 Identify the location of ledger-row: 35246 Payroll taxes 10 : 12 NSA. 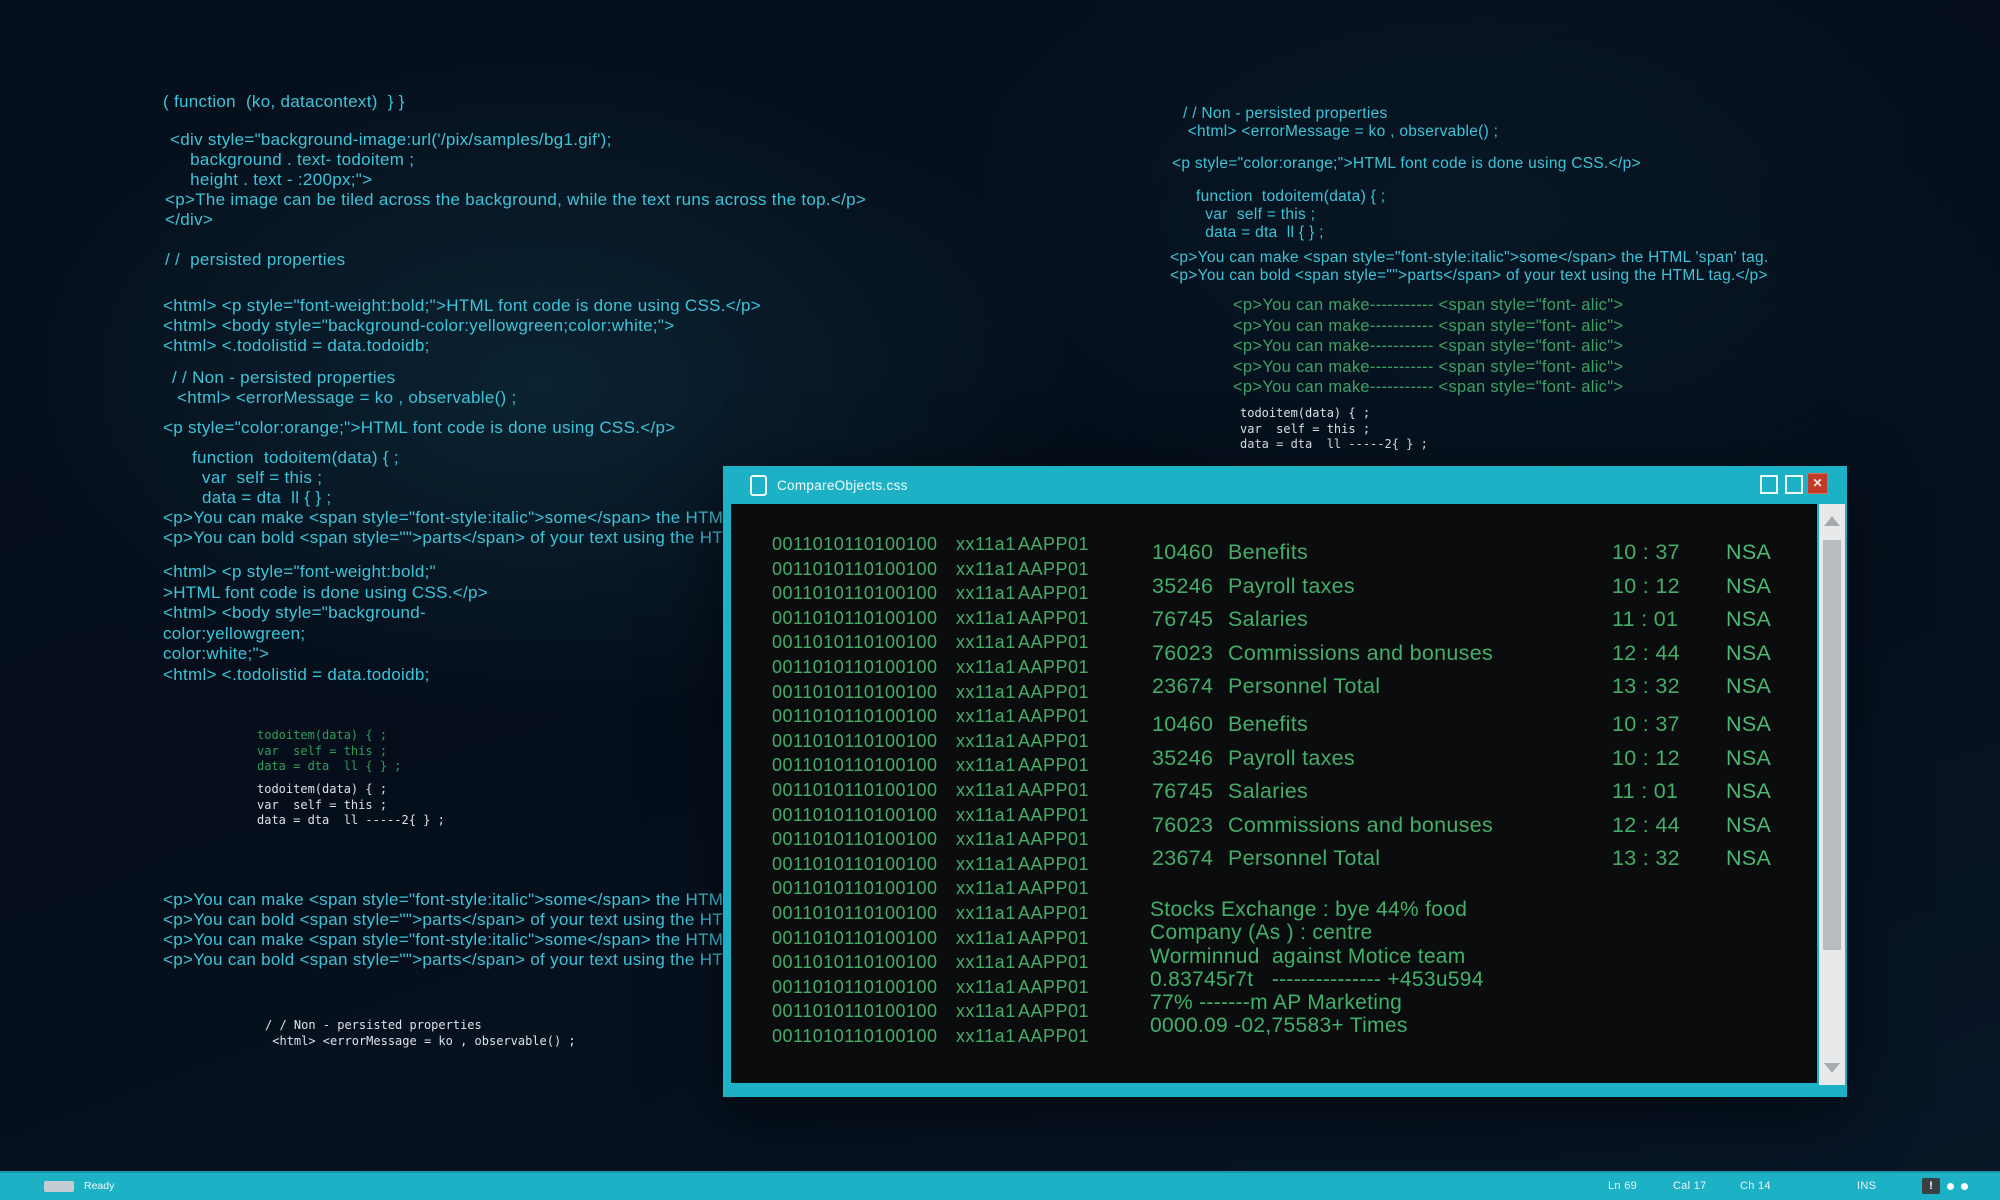
(1482, 591).